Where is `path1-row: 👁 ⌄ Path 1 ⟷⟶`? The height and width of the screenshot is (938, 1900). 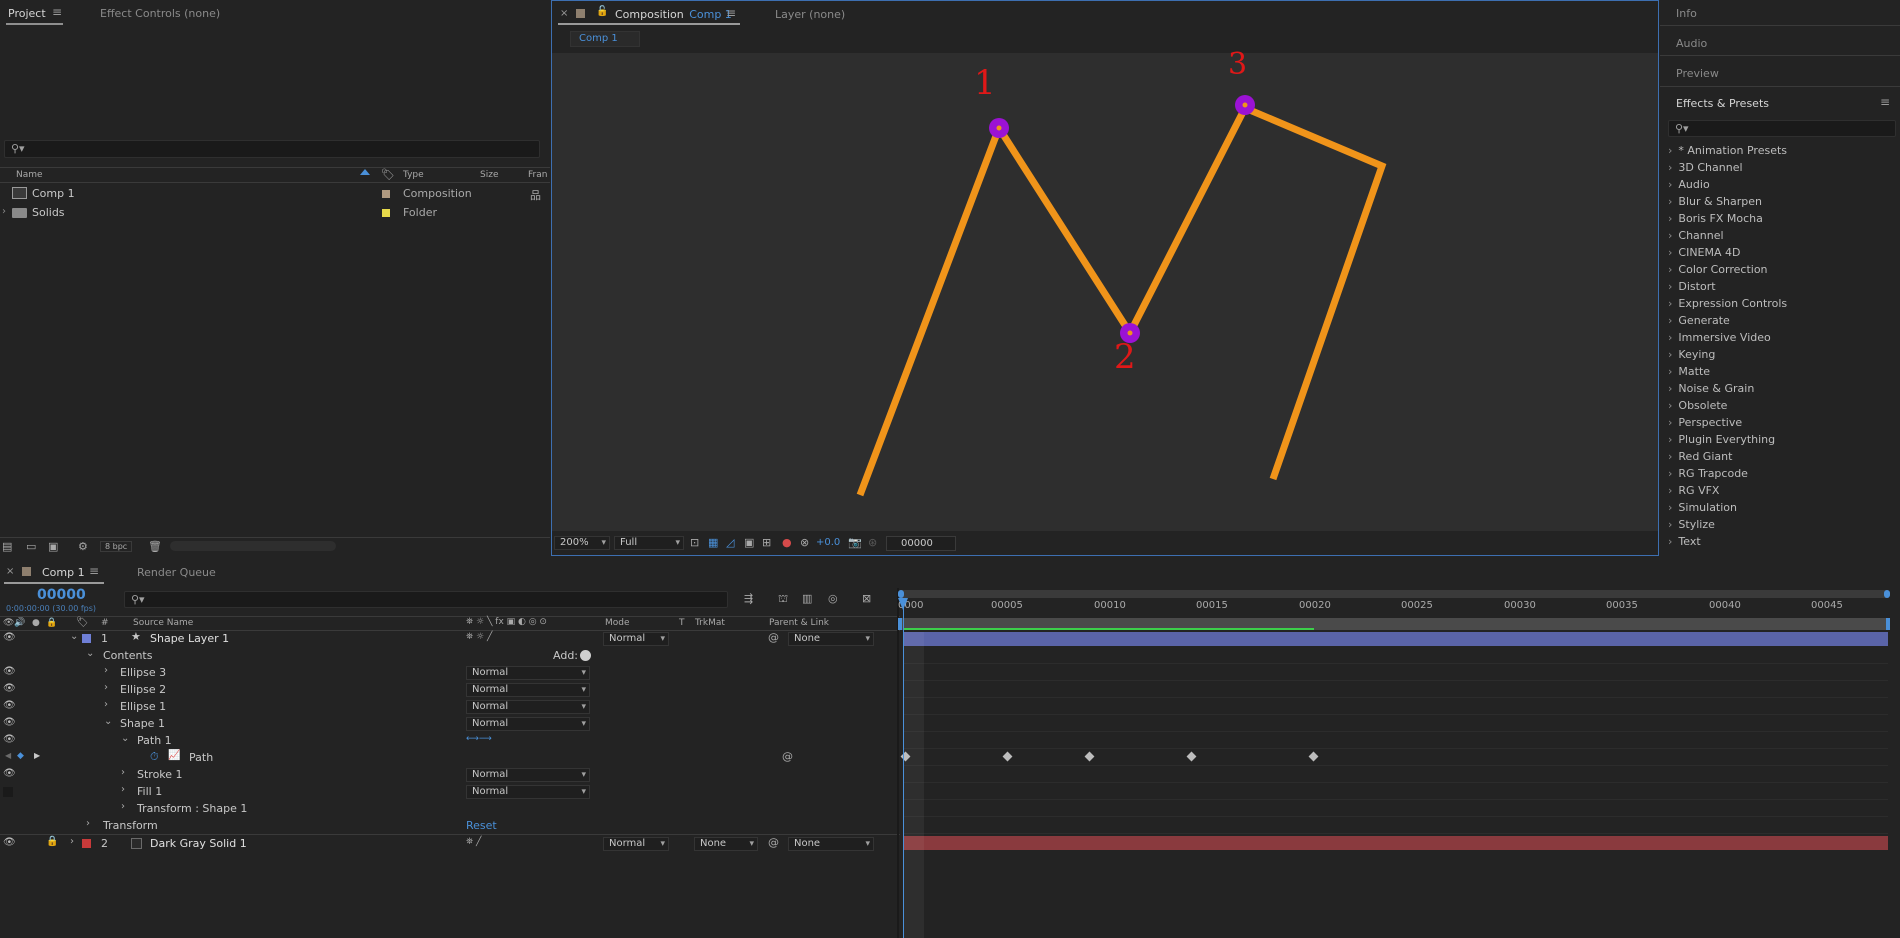 path1-row: 👁 ⌄ Path 1 ⟷⟶ is located at coordinates (450, 740).